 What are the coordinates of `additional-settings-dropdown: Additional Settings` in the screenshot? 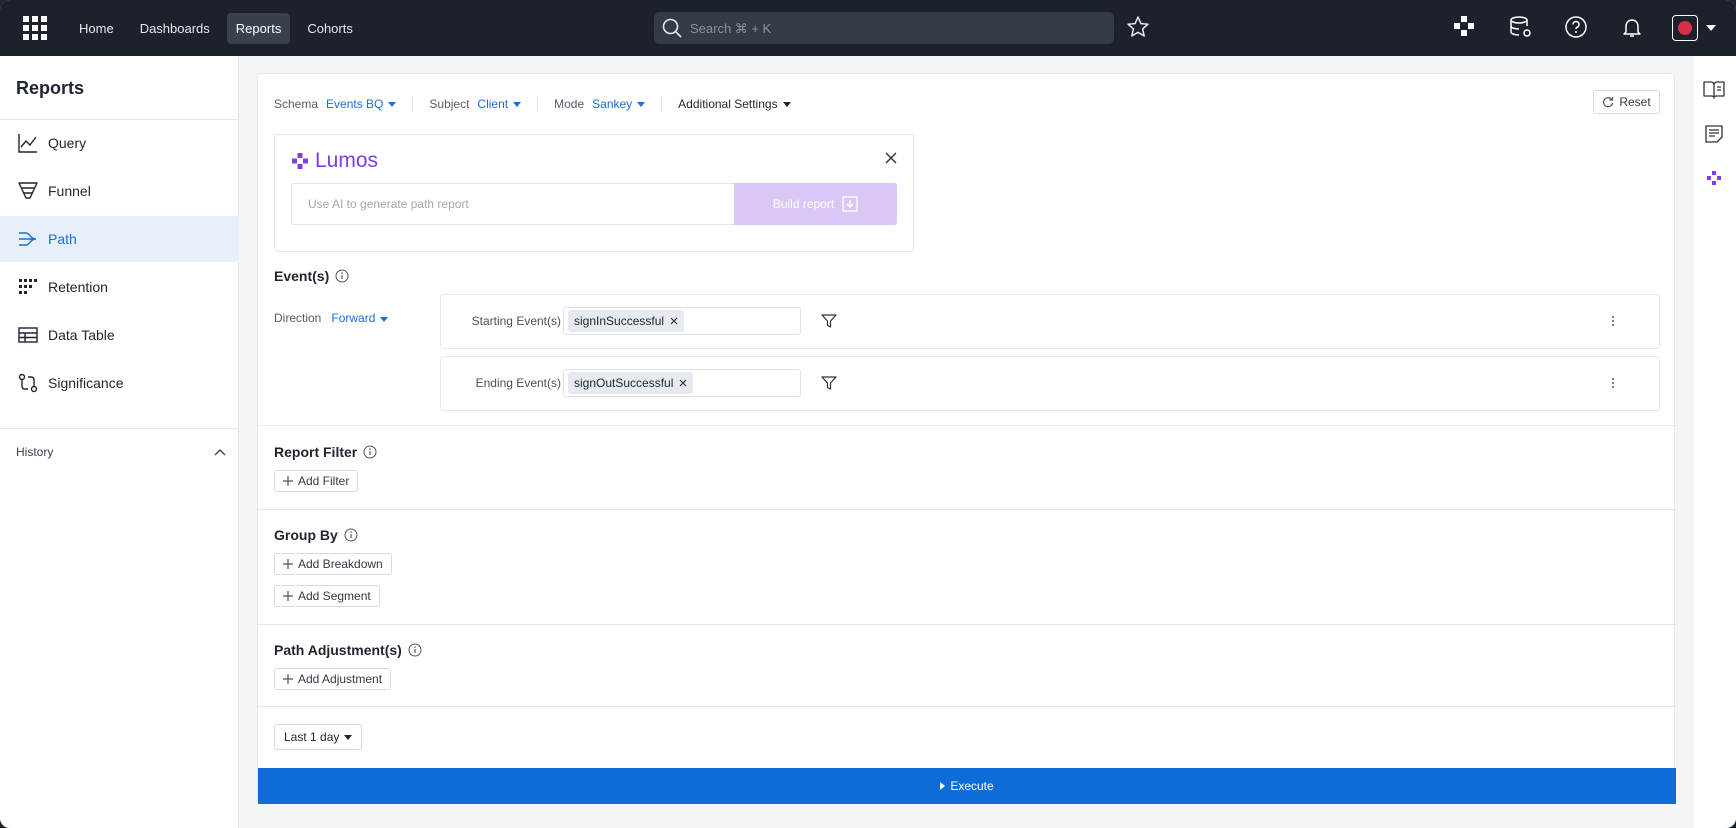 It's located at (734, 104).